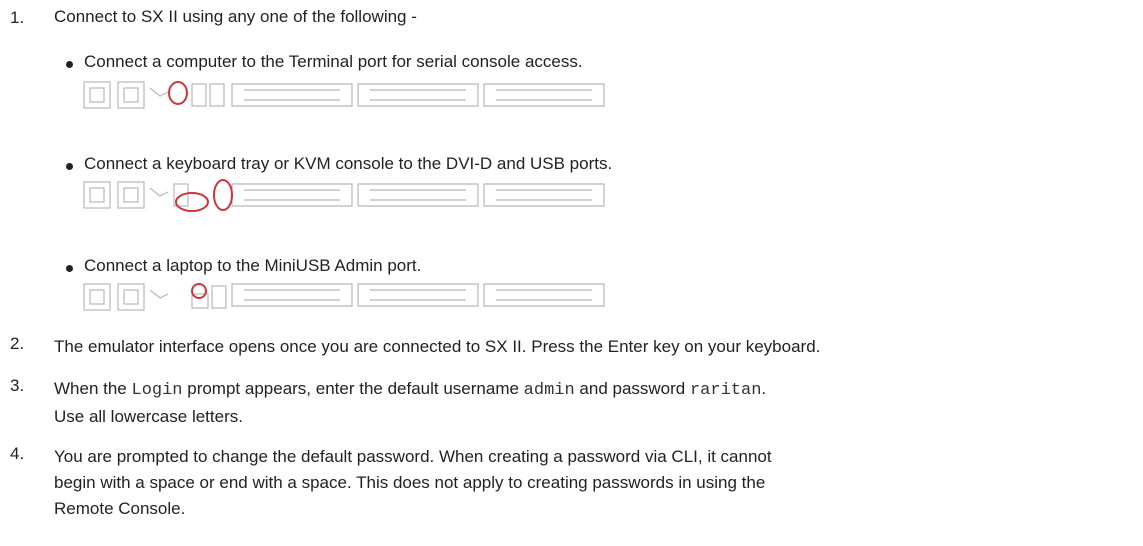 The height and width of the screenshot is (546, 1143). Describe the element at coordinates (157, 390) in the screenshot. I see `code-login-prompt: Login` at that location.